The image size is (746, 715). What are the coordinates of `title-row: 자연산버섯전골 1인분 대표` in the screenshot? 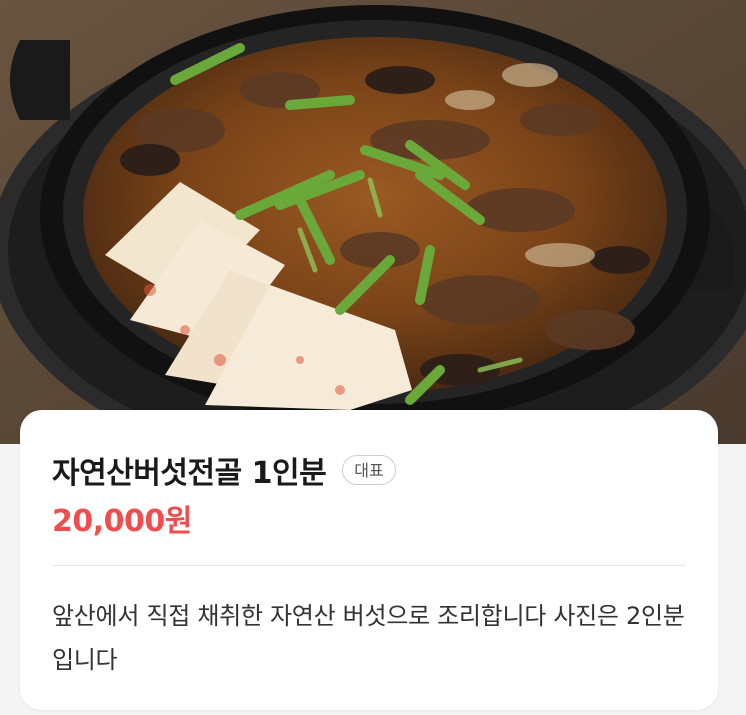 It's located at (224, 470).